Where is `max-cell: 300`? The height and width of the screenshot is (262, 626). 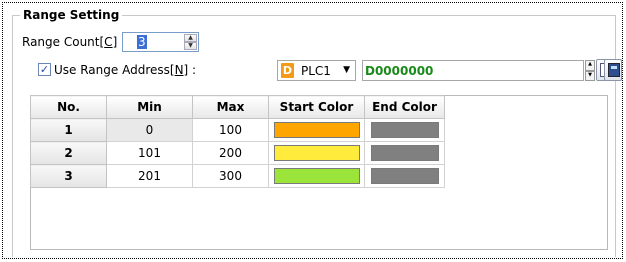
max-cell: 300 is located at coordinates (230, 176).